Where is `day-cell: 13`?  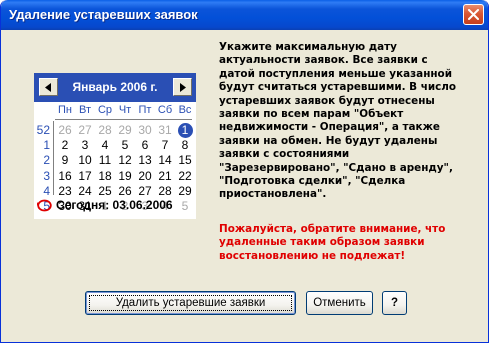
day-cell: 13 is located at coordinates (145, 160).